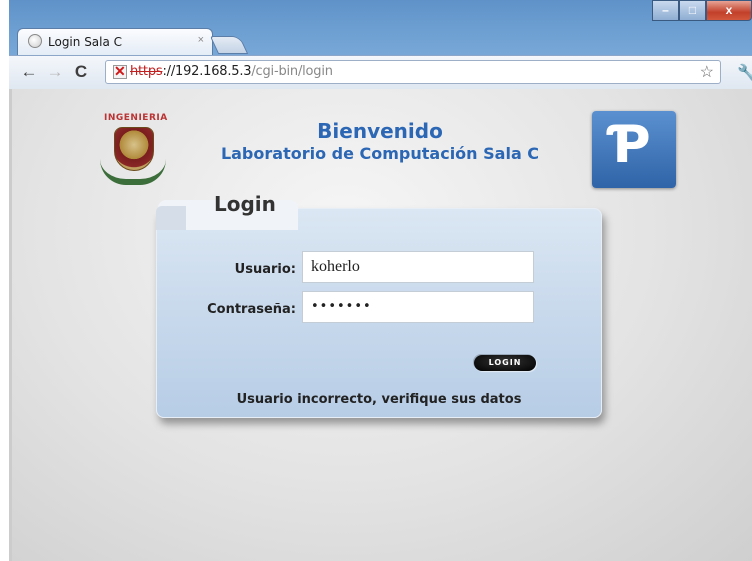 Image resolution: width=752 pixels, height=561 pixels. Describe the element at coordinates (136, 118) in the screenshot. I see `logo-text: INGENIERIA` at that location.